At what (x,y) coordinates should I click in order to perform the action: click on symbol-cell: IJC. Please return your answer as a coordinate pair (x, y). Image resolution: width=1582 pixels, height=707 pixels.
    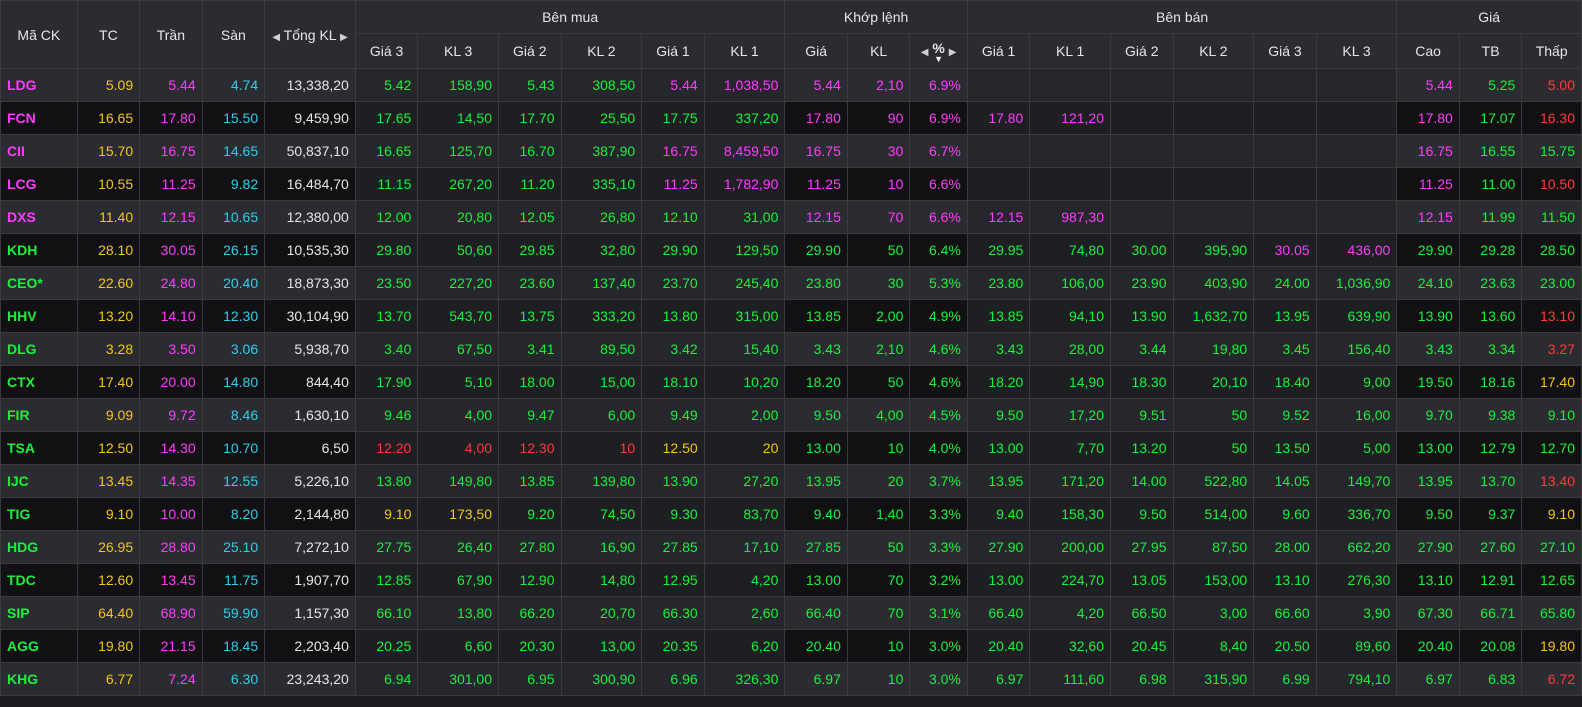
    Looking at the image, I should click on (39, 481).